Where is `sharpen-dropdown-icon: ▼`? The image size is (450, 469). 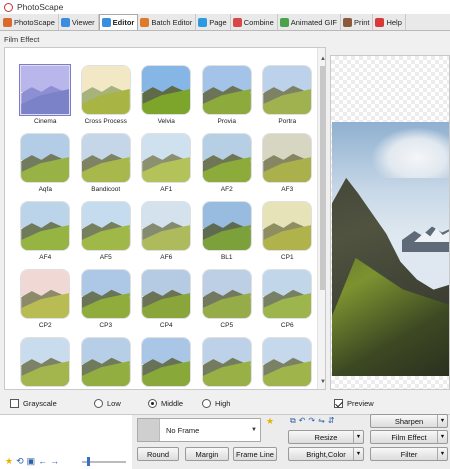 sharpen-dropdown-icon: ▼ is located at coordinates (442, 421).